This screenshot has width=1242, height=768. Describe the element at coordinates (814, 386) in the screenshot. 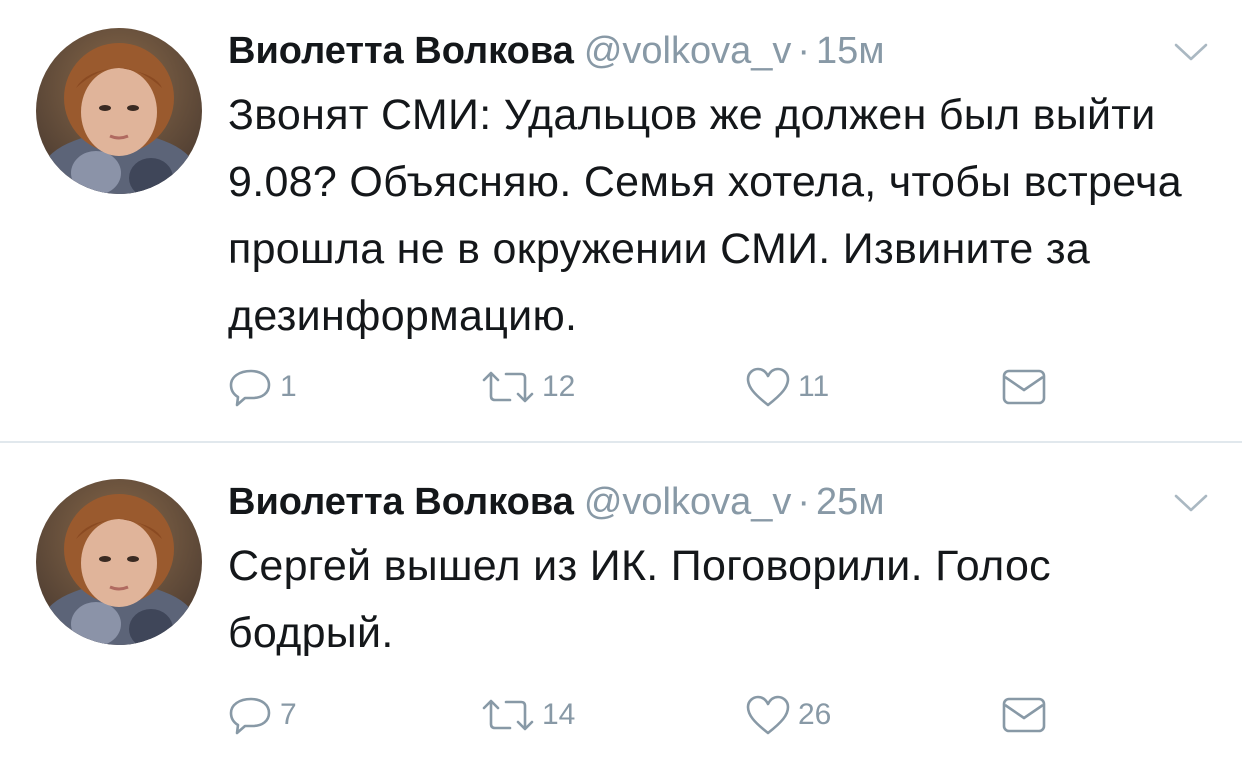

I see `like-count: 11` at that location.